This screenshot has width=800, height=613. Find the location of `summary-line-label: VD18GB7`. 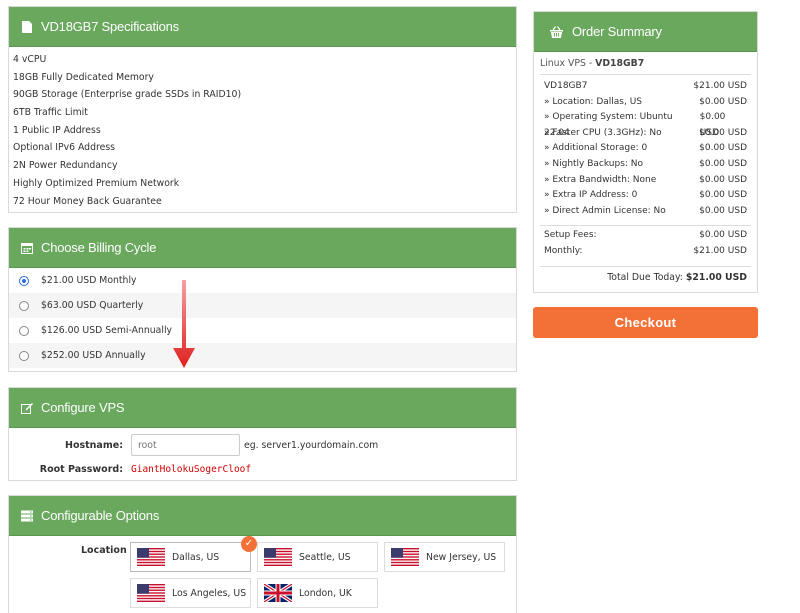

summary-line-label: VD18GB7 is located at coordinates (566, 86).